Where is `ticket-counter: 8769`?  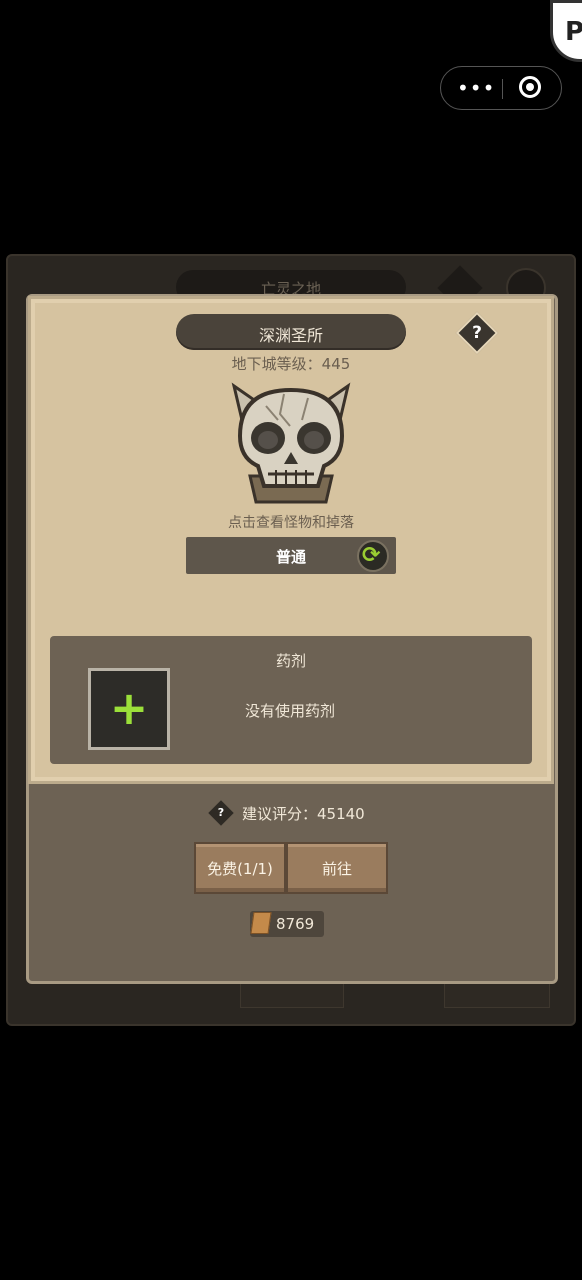
ticket-counter: 8769 is located at coordinates (287, 924).